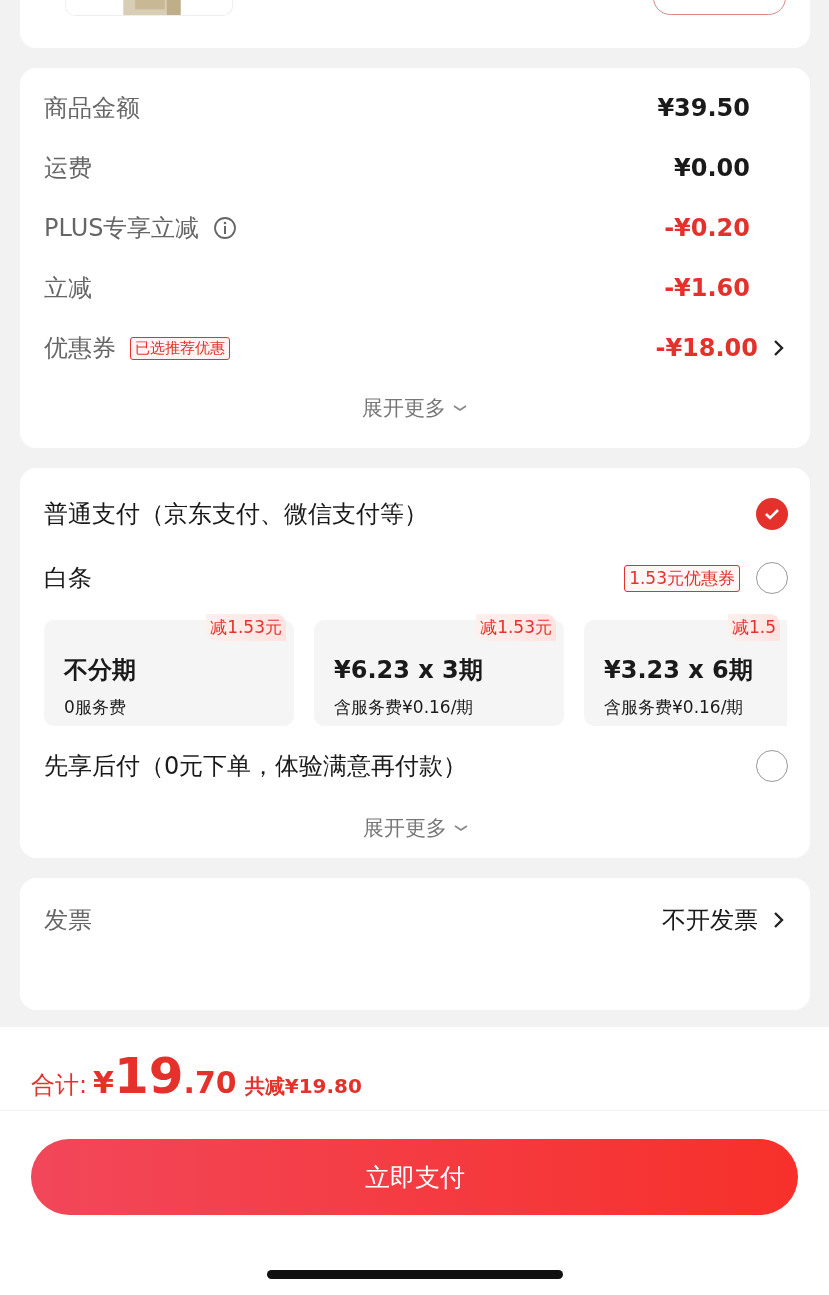 The width and height of the screenshot is (829, 1295). What do you see at coordinates (703, 108) in the screenshot?
I see `row-value: ¥39.50` at bounding box center [703, 108].